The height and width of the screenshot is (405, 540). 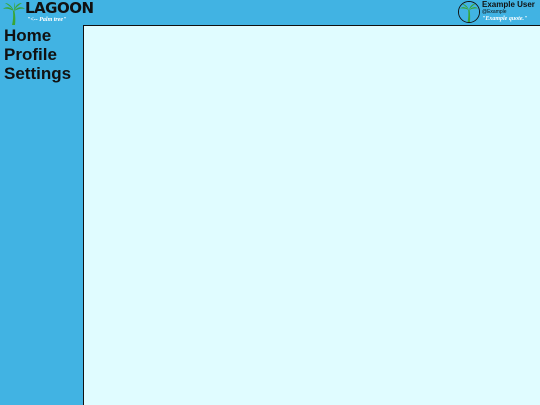 What do you see at coordinates (47, 20) in the screenshot?
I see `app-tagline: "<-- Palm tree"` at bounding box center [47, 20].